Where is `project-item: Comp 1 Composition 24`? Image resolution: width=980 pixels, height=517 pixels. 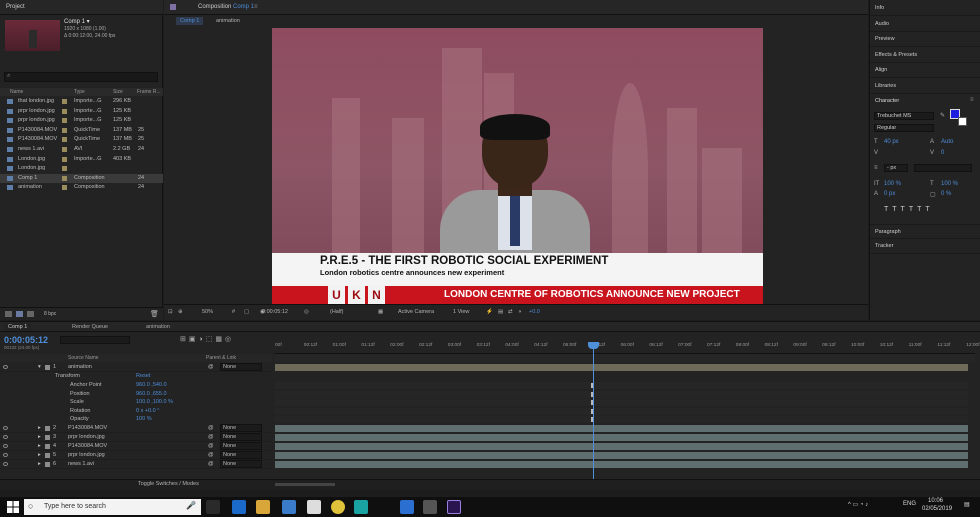 project-item: Comp 1 Composition 24 is located at coordinates (81, 178).